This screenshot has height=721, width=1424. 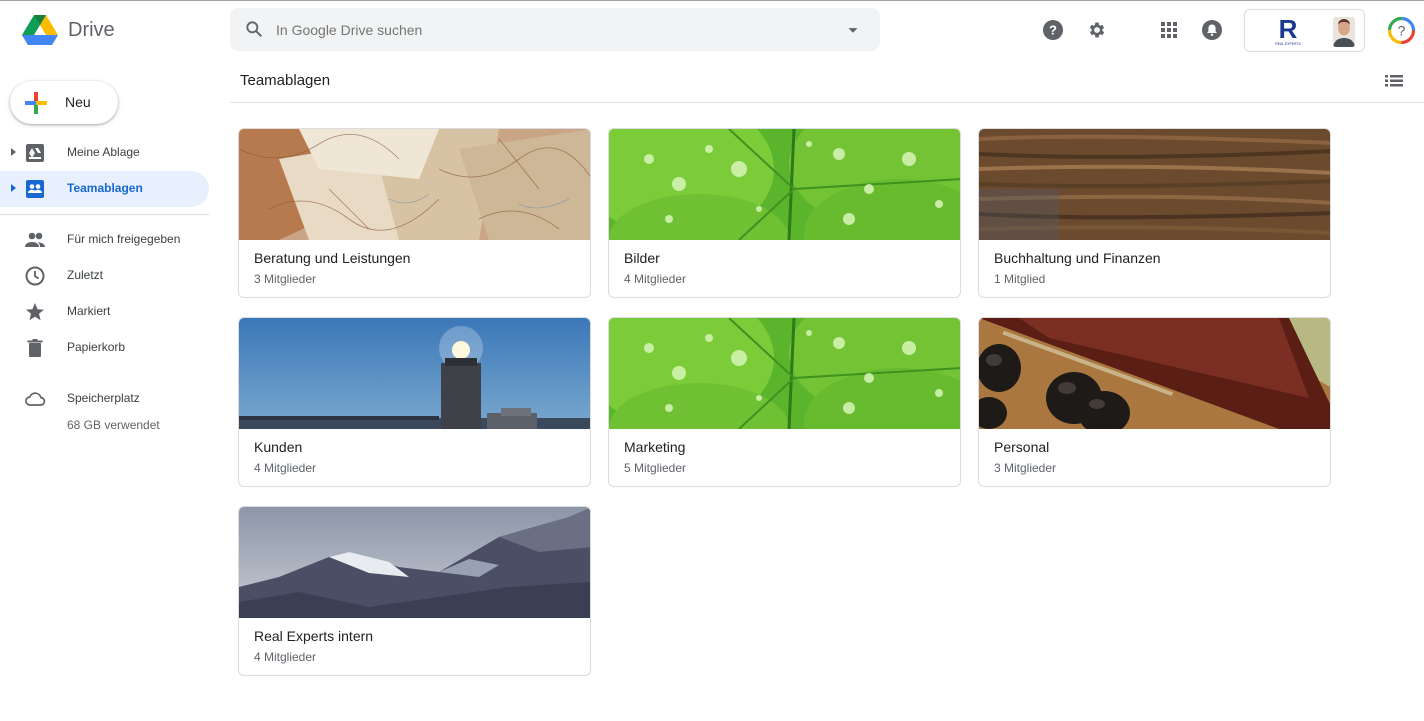 I want to click on shared-drive-card: Personal 3 Mitglieder, so click(x=1154, y=402).